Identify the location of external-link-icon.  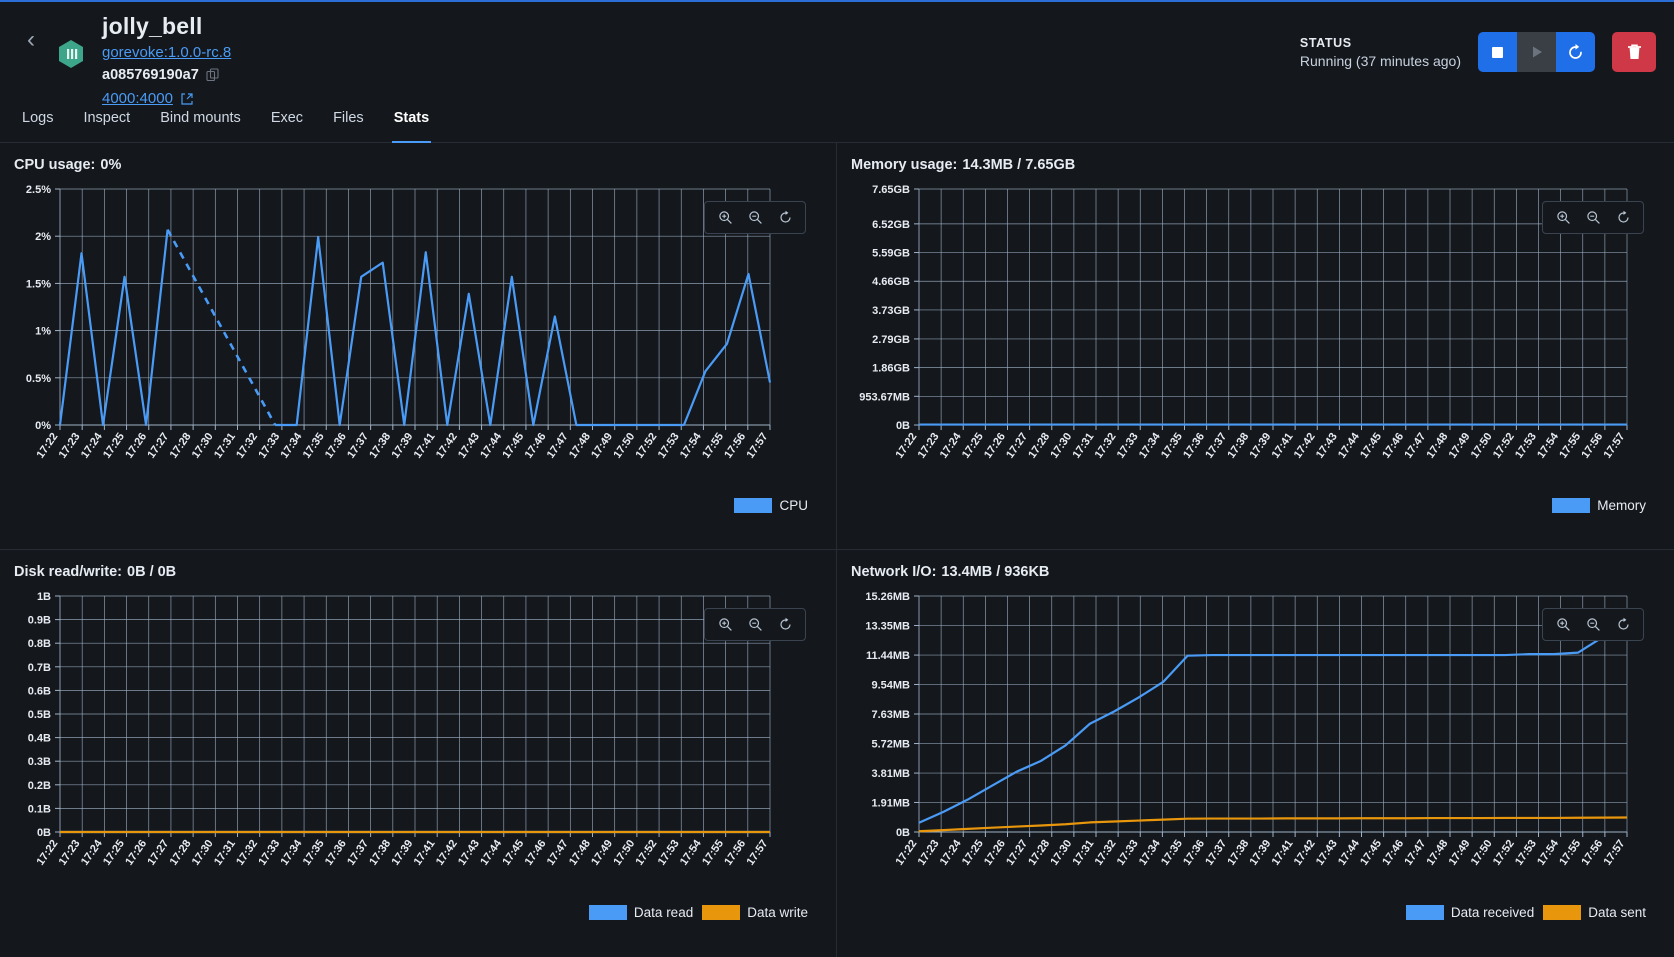
(187, 99).